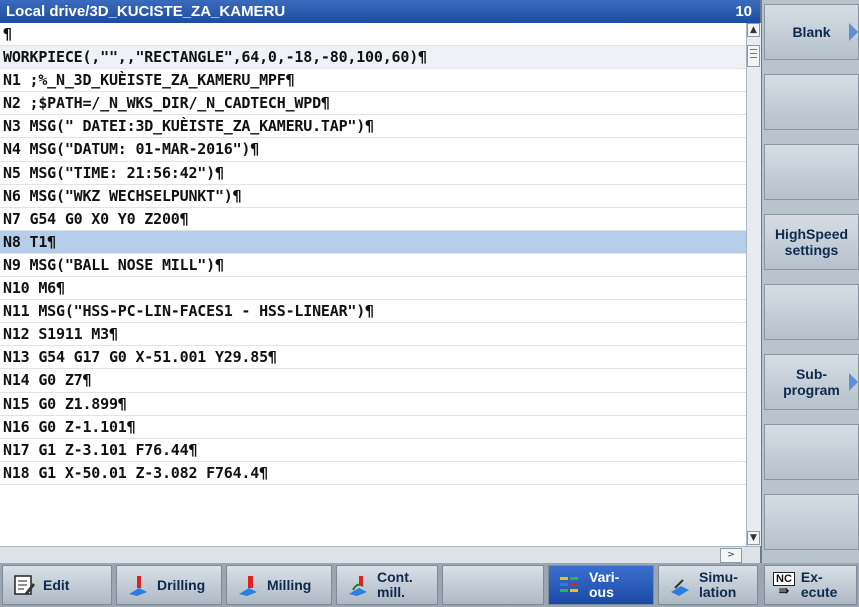 This screenshot has height=607, width=859. Describe the element at coordinates (753, 284) in the screenshot. I see `vertical-scrollbar: ▲ ▼` at that location.